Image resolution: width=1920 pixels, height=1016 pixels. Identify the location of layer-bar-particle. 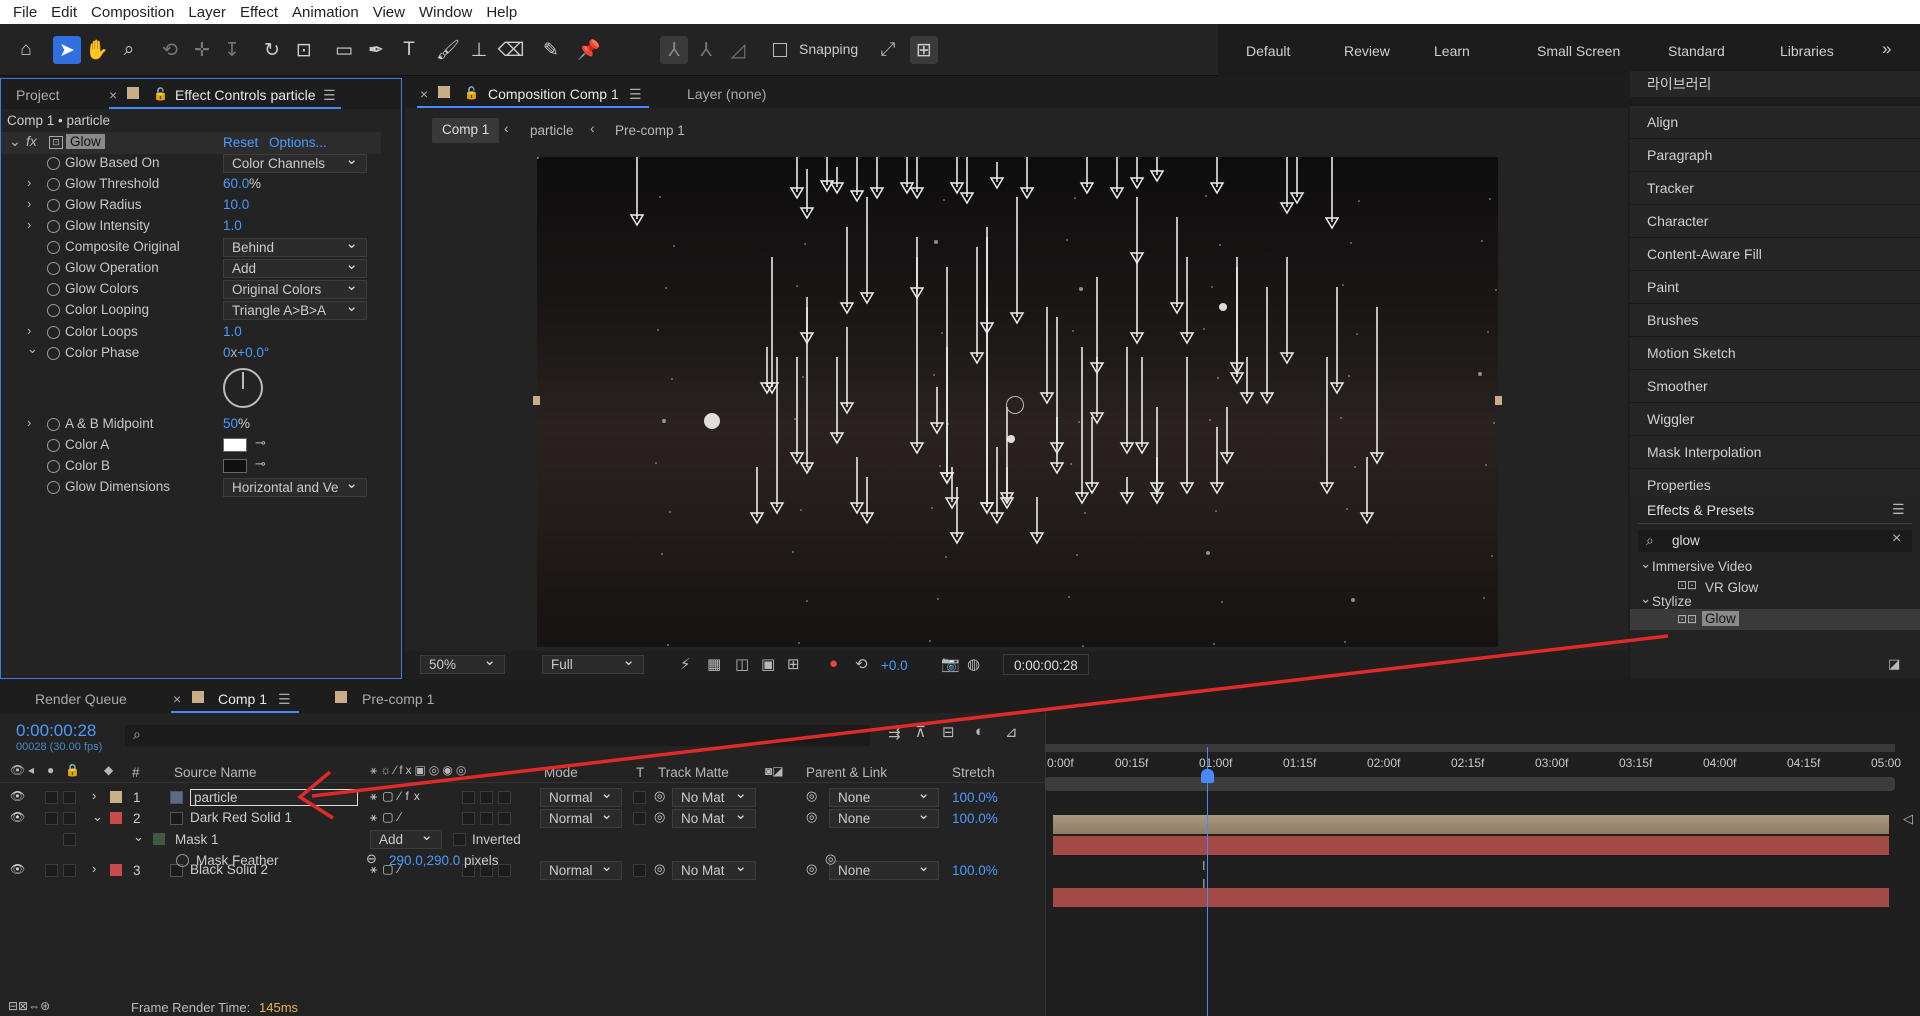
(1471, 824).